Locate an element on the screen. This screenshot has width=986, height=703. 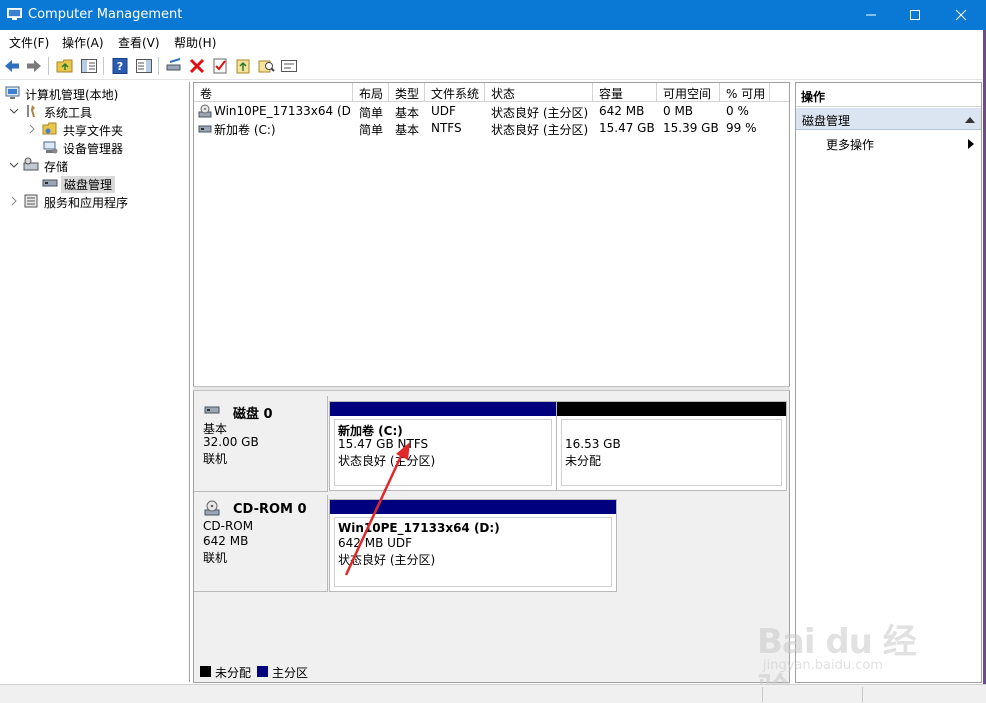
menu-action: 操作(A) is located at coordinates (83, 42).